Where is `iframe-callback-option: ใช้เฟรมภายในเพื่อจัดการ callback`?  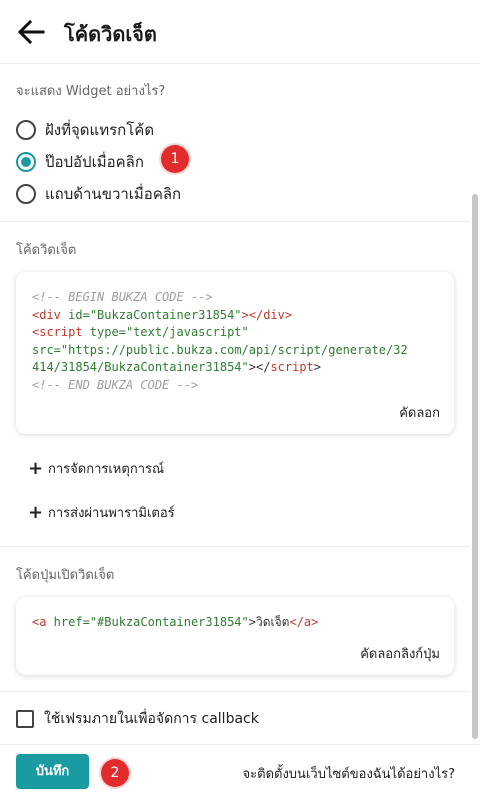
iframe-callback-option: ใช้เฟรมภายในเพื่อจัดการ callback is located at coordinates (137, 719).